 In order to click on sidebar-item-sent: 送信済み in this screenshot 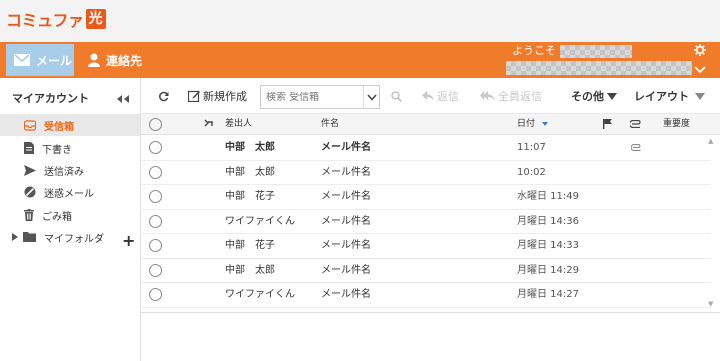, I will do `click(70, 170)`.